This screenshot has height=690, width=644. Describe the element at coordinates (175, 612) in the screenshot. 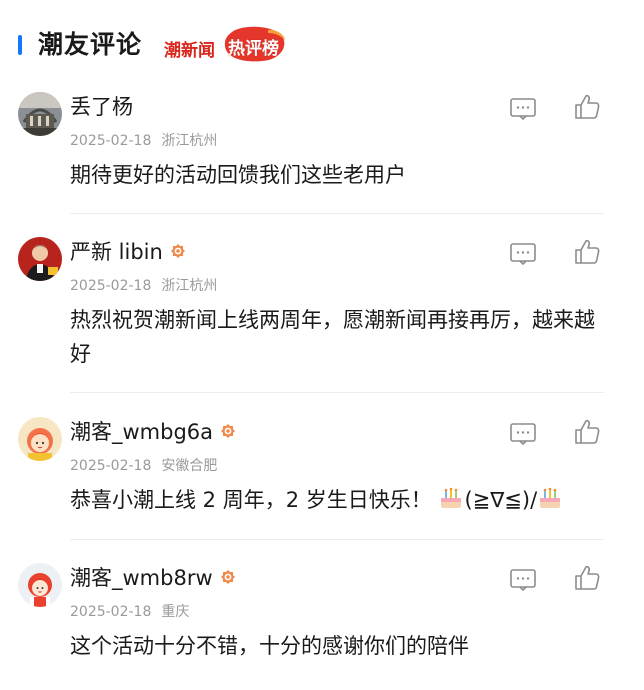

I see `comment-location: 重庆` at that location.